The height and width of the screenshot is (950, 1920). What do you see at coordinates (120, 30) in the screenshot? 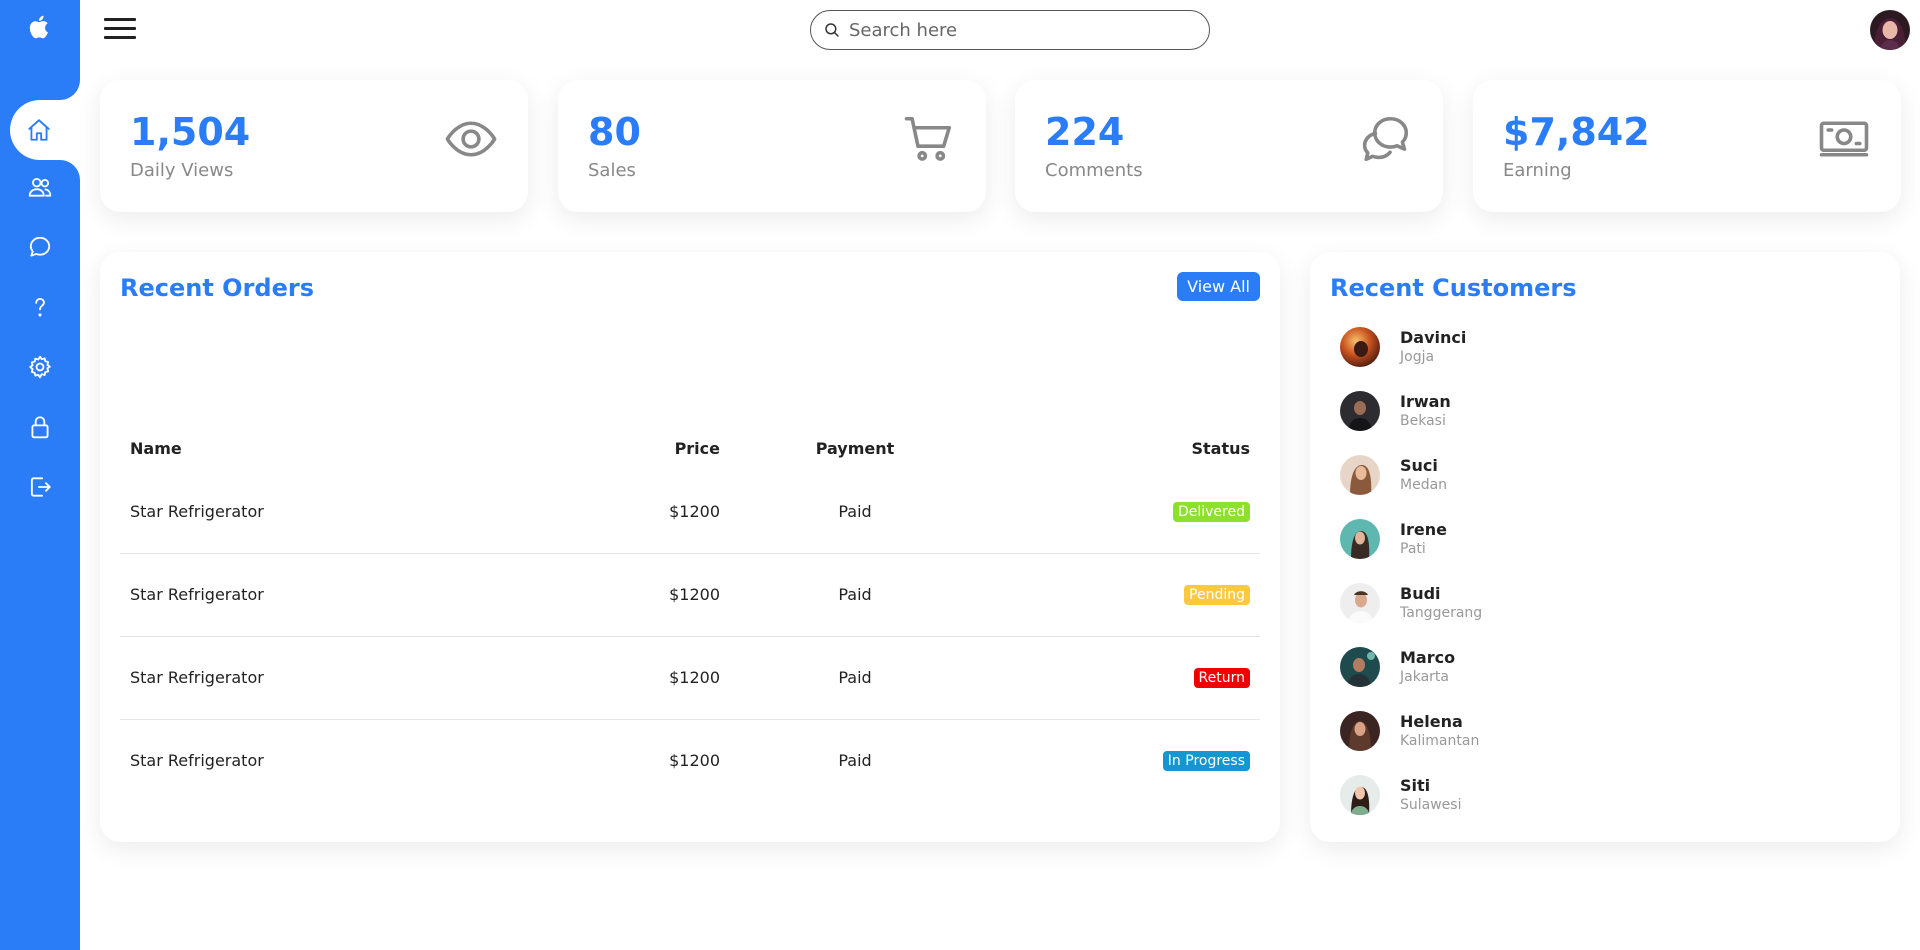
I see `menu-toggle-icon` at bounding box center [120, 30].